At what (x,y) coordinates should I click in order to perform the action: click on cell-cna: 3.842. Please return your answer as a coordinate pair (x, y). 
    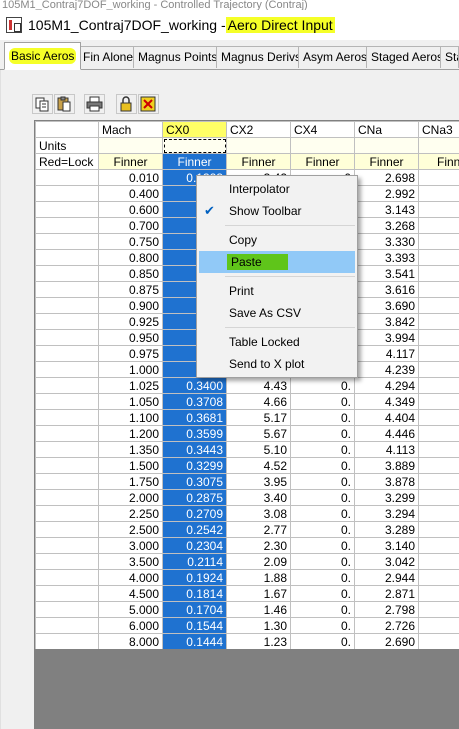
    Looking at the image, I should click on (386, 321).